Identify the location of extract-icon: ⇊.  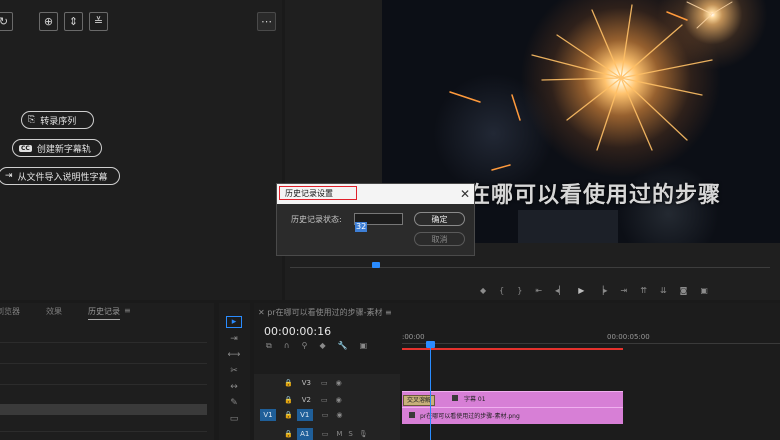
(663, 290).